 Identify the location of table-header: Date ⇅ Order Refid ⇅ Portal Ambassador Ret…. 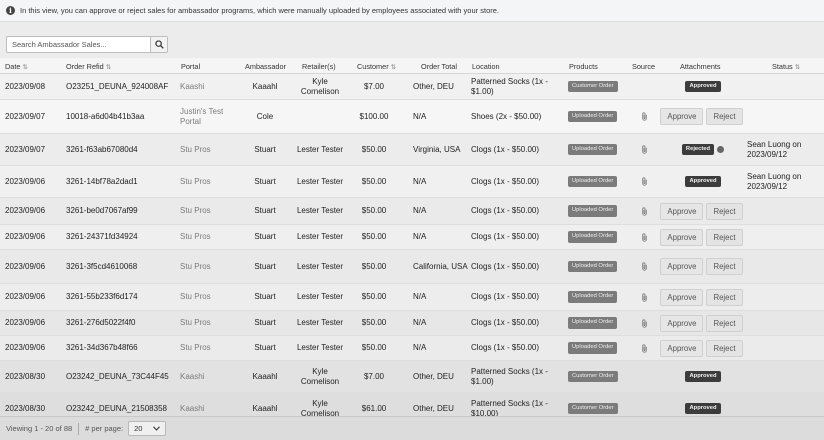
(412, 66).